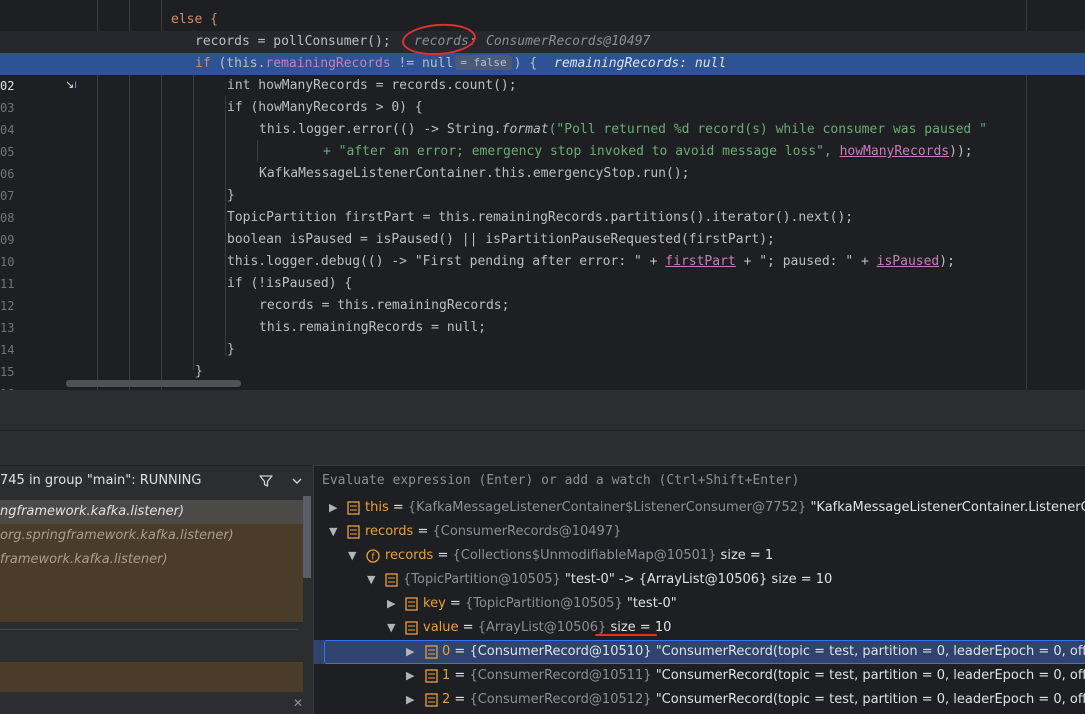  What do you see at coordinates (293, 41) in the screenshot?
I see `code-text: records = pollConsumer();` at bounding box center [293, 41].